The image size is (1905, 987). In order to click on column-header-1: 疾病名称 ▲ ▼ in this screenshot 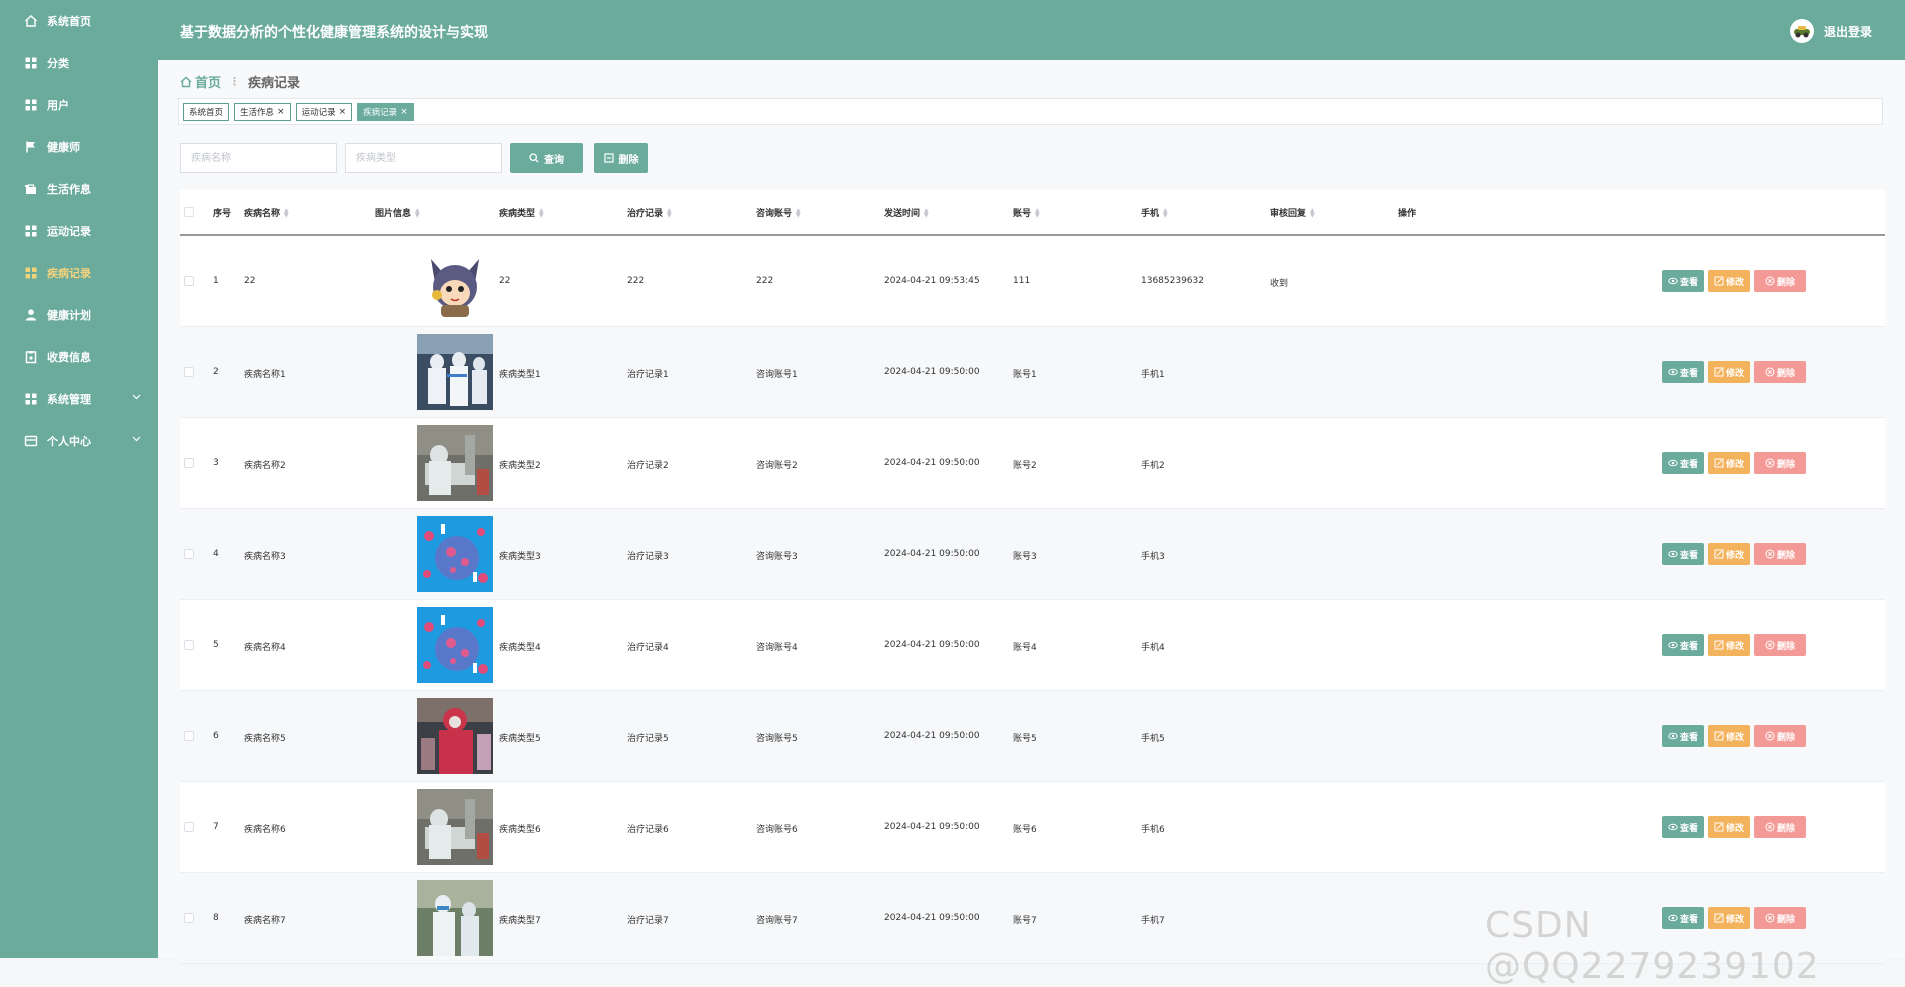, I will do `click(266, 212)`.